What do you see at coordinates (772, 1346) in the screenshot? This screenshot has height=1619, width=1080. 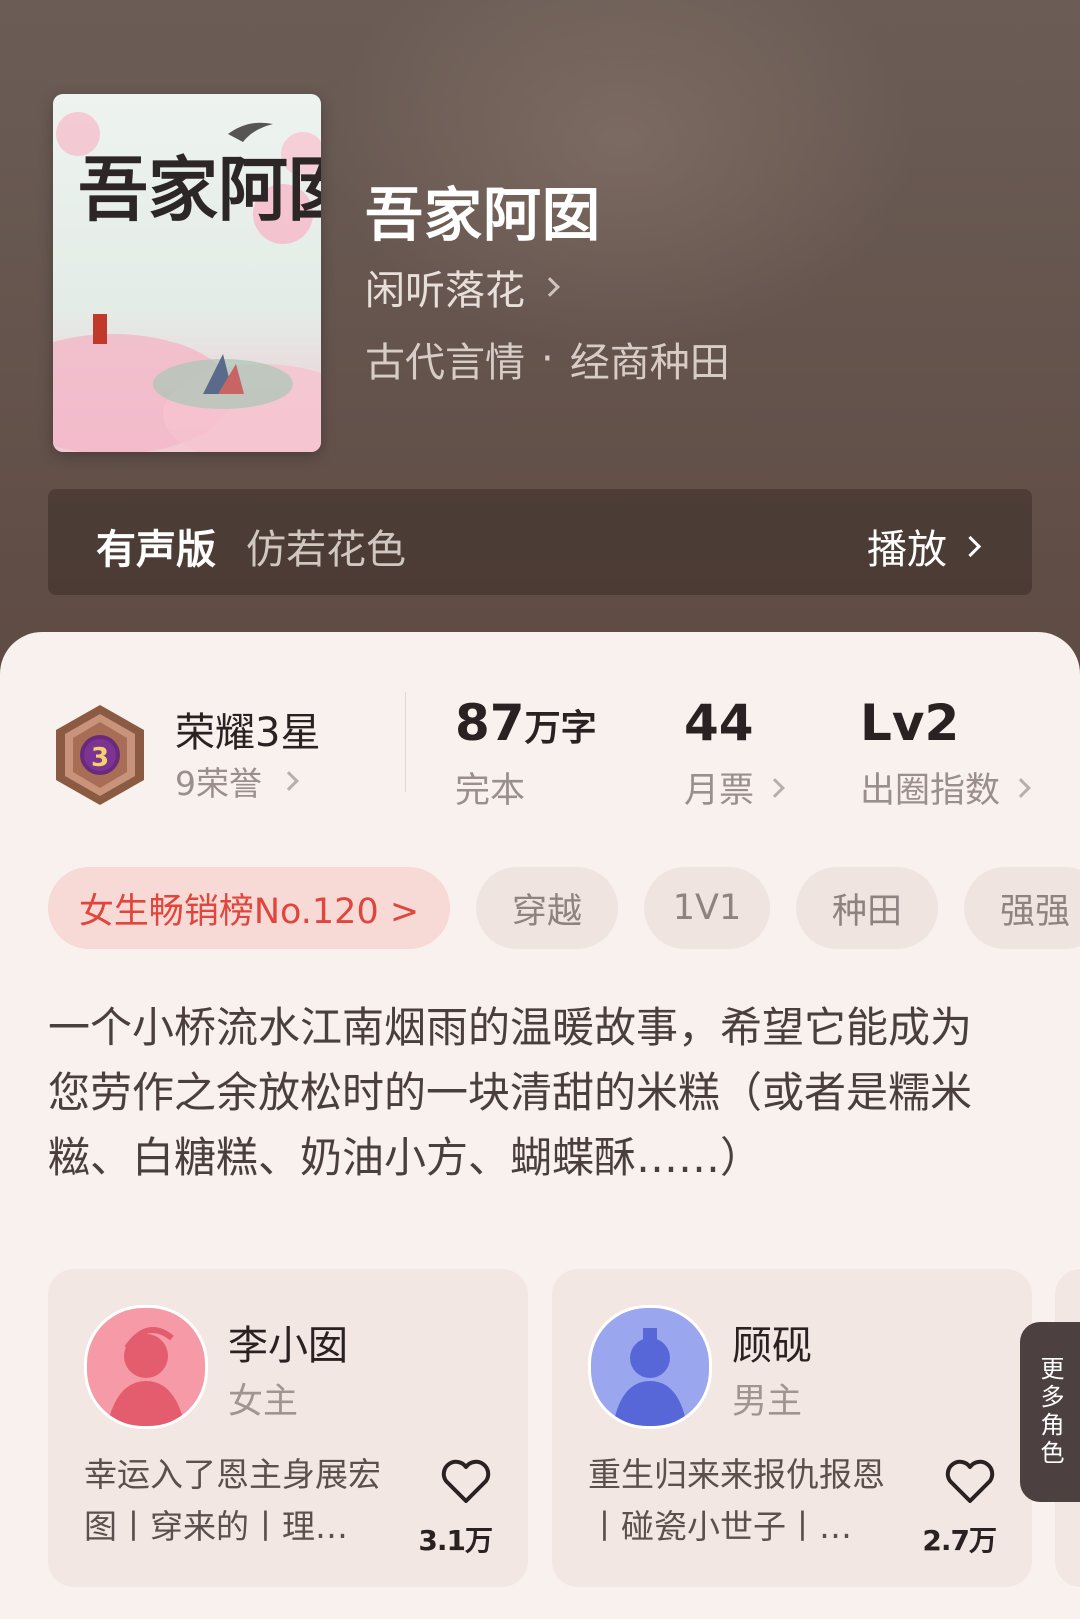 I see `character-name: 顾砚` at bounding box center [772, 1346].